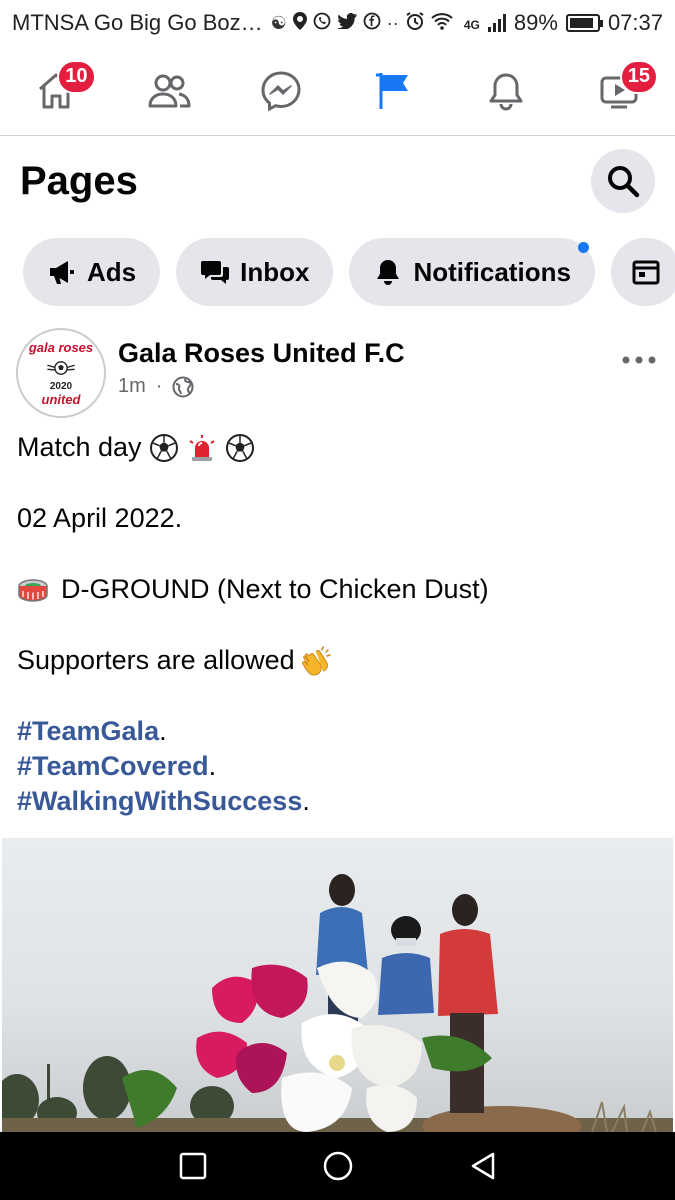 The width and height of the screenshot is (675, 1200). Describe the element at coordinates (584, 23) in the screenshot. I see `battery-icon` at that location.